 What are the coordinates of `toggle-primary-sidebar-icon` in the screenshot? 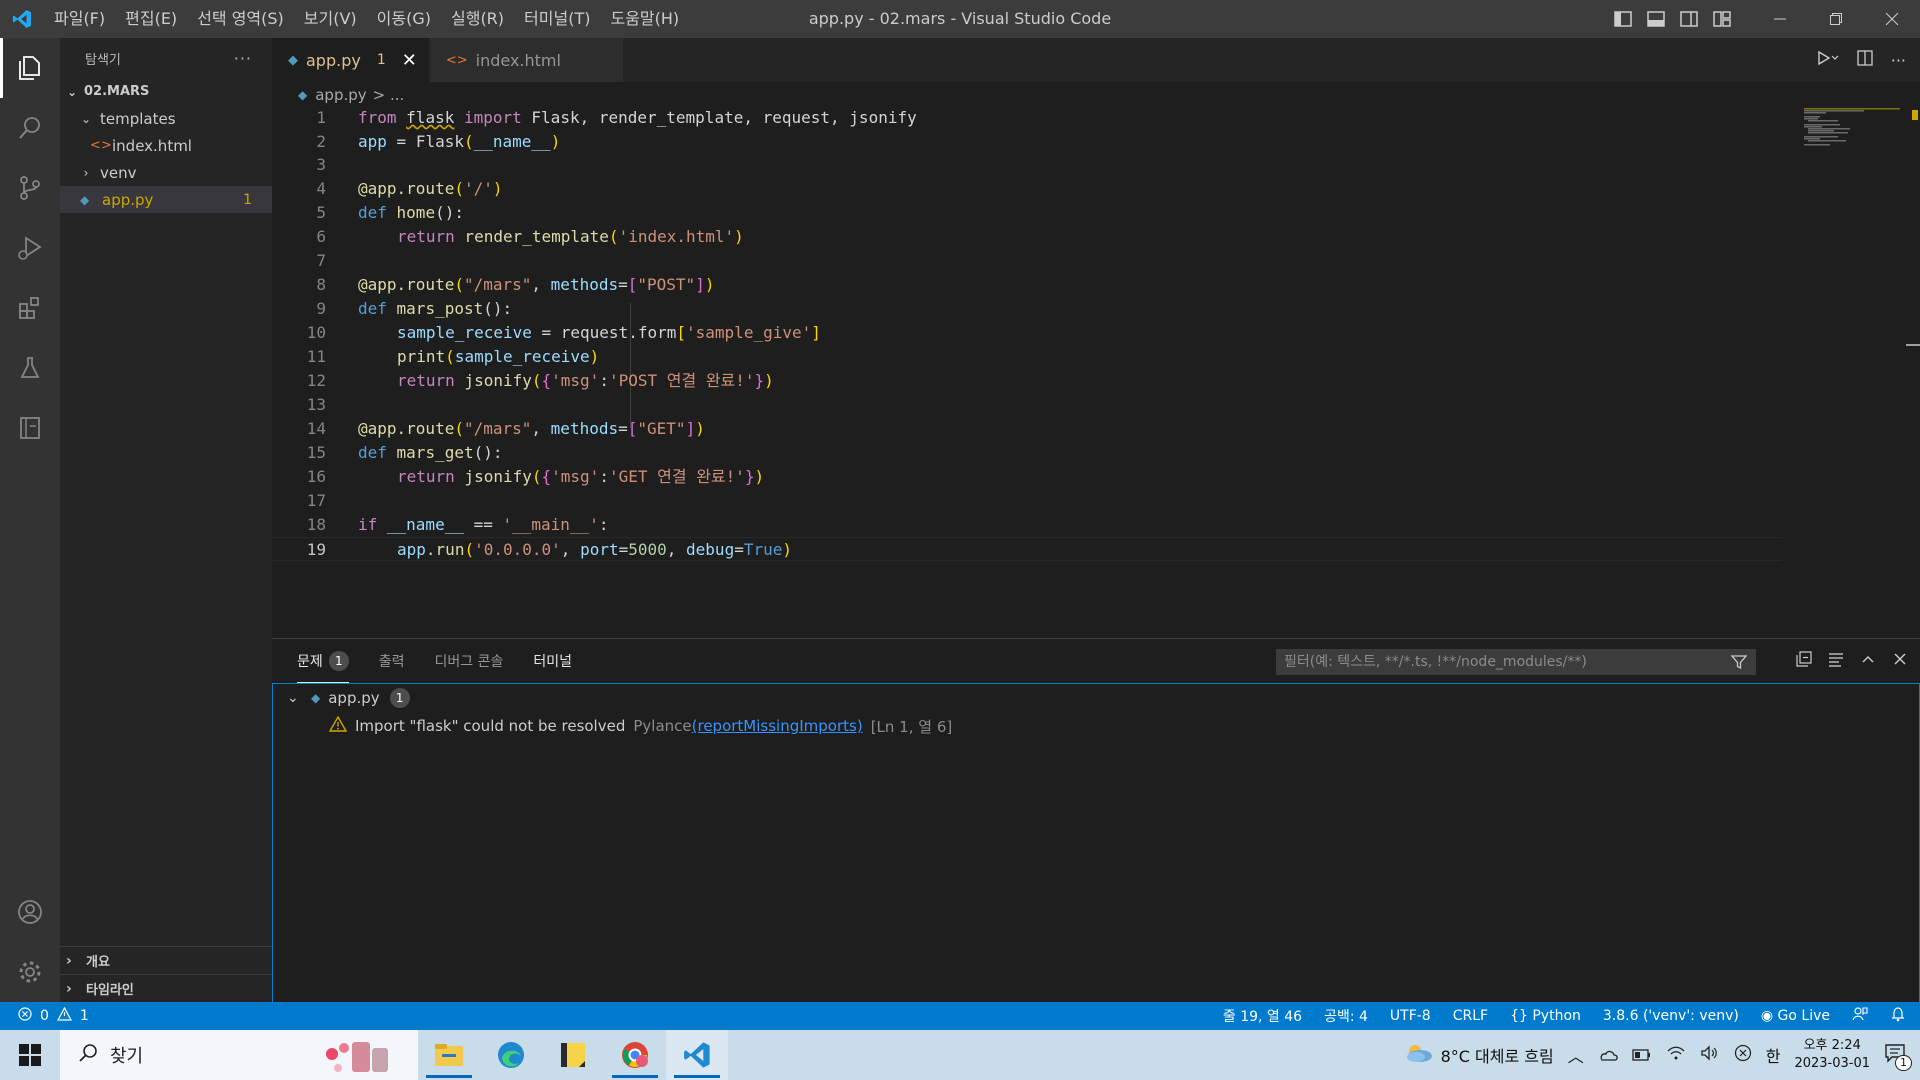 It's located at (1622, 19).